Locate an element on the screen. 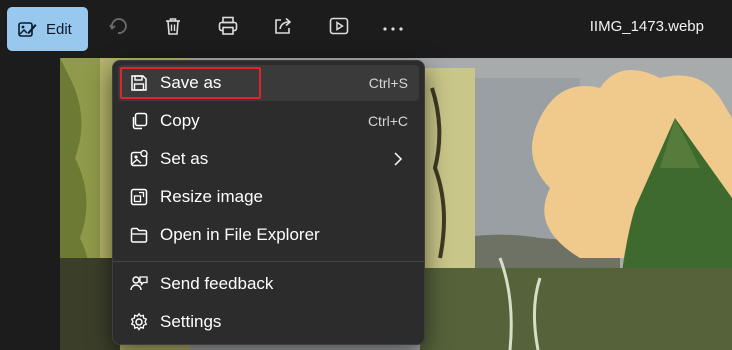  edit-button: Edit is located at coordinates (47, 29).